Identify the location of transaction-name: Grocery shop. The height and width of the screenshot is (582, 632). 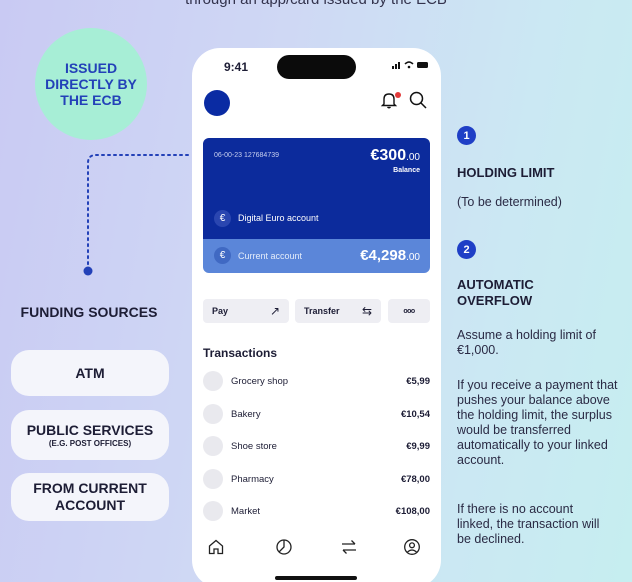
(260, 381).